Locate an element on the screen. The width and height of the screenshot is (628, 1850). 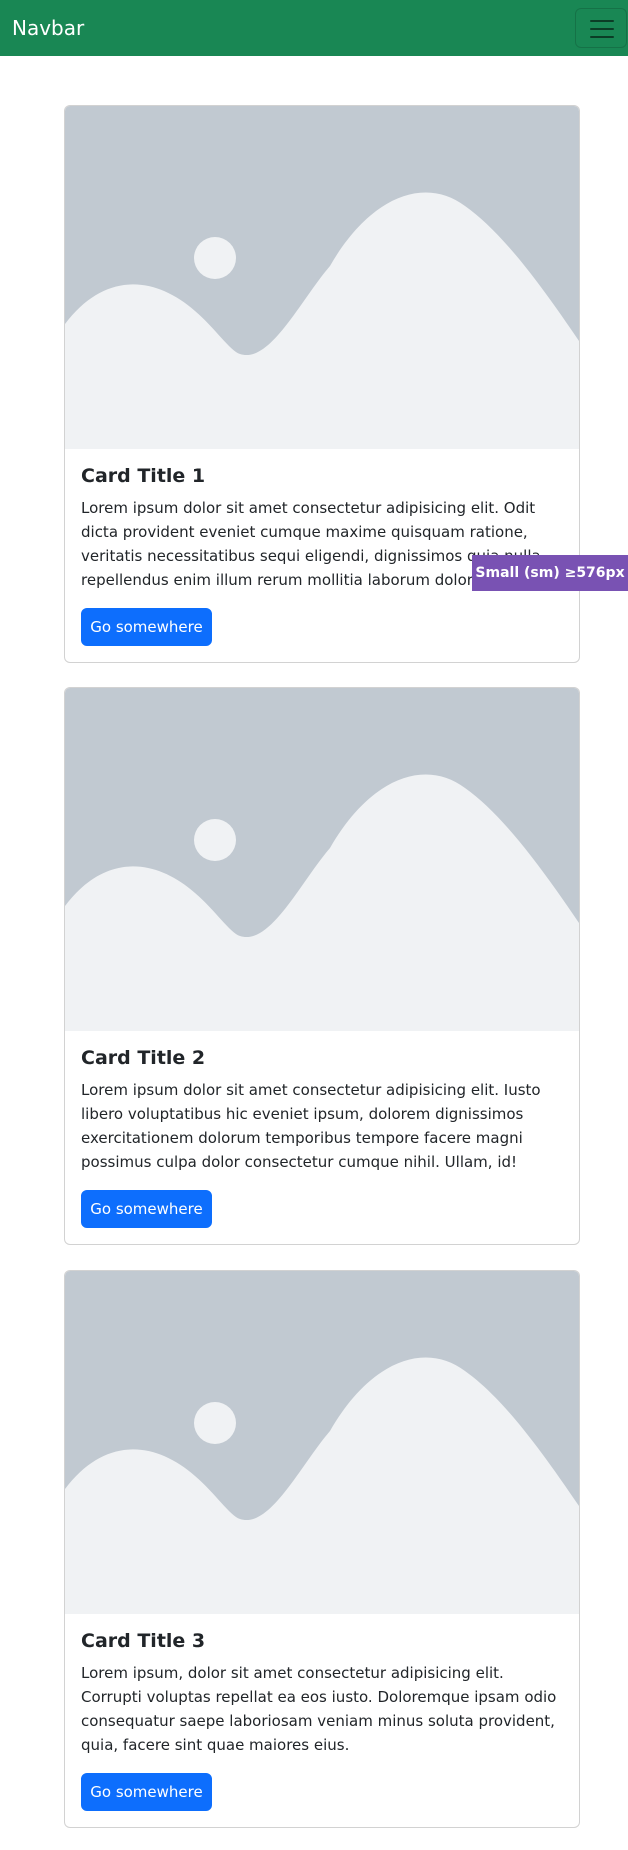
card-title: Card Title 2 is located at coordinates (143, 1058).